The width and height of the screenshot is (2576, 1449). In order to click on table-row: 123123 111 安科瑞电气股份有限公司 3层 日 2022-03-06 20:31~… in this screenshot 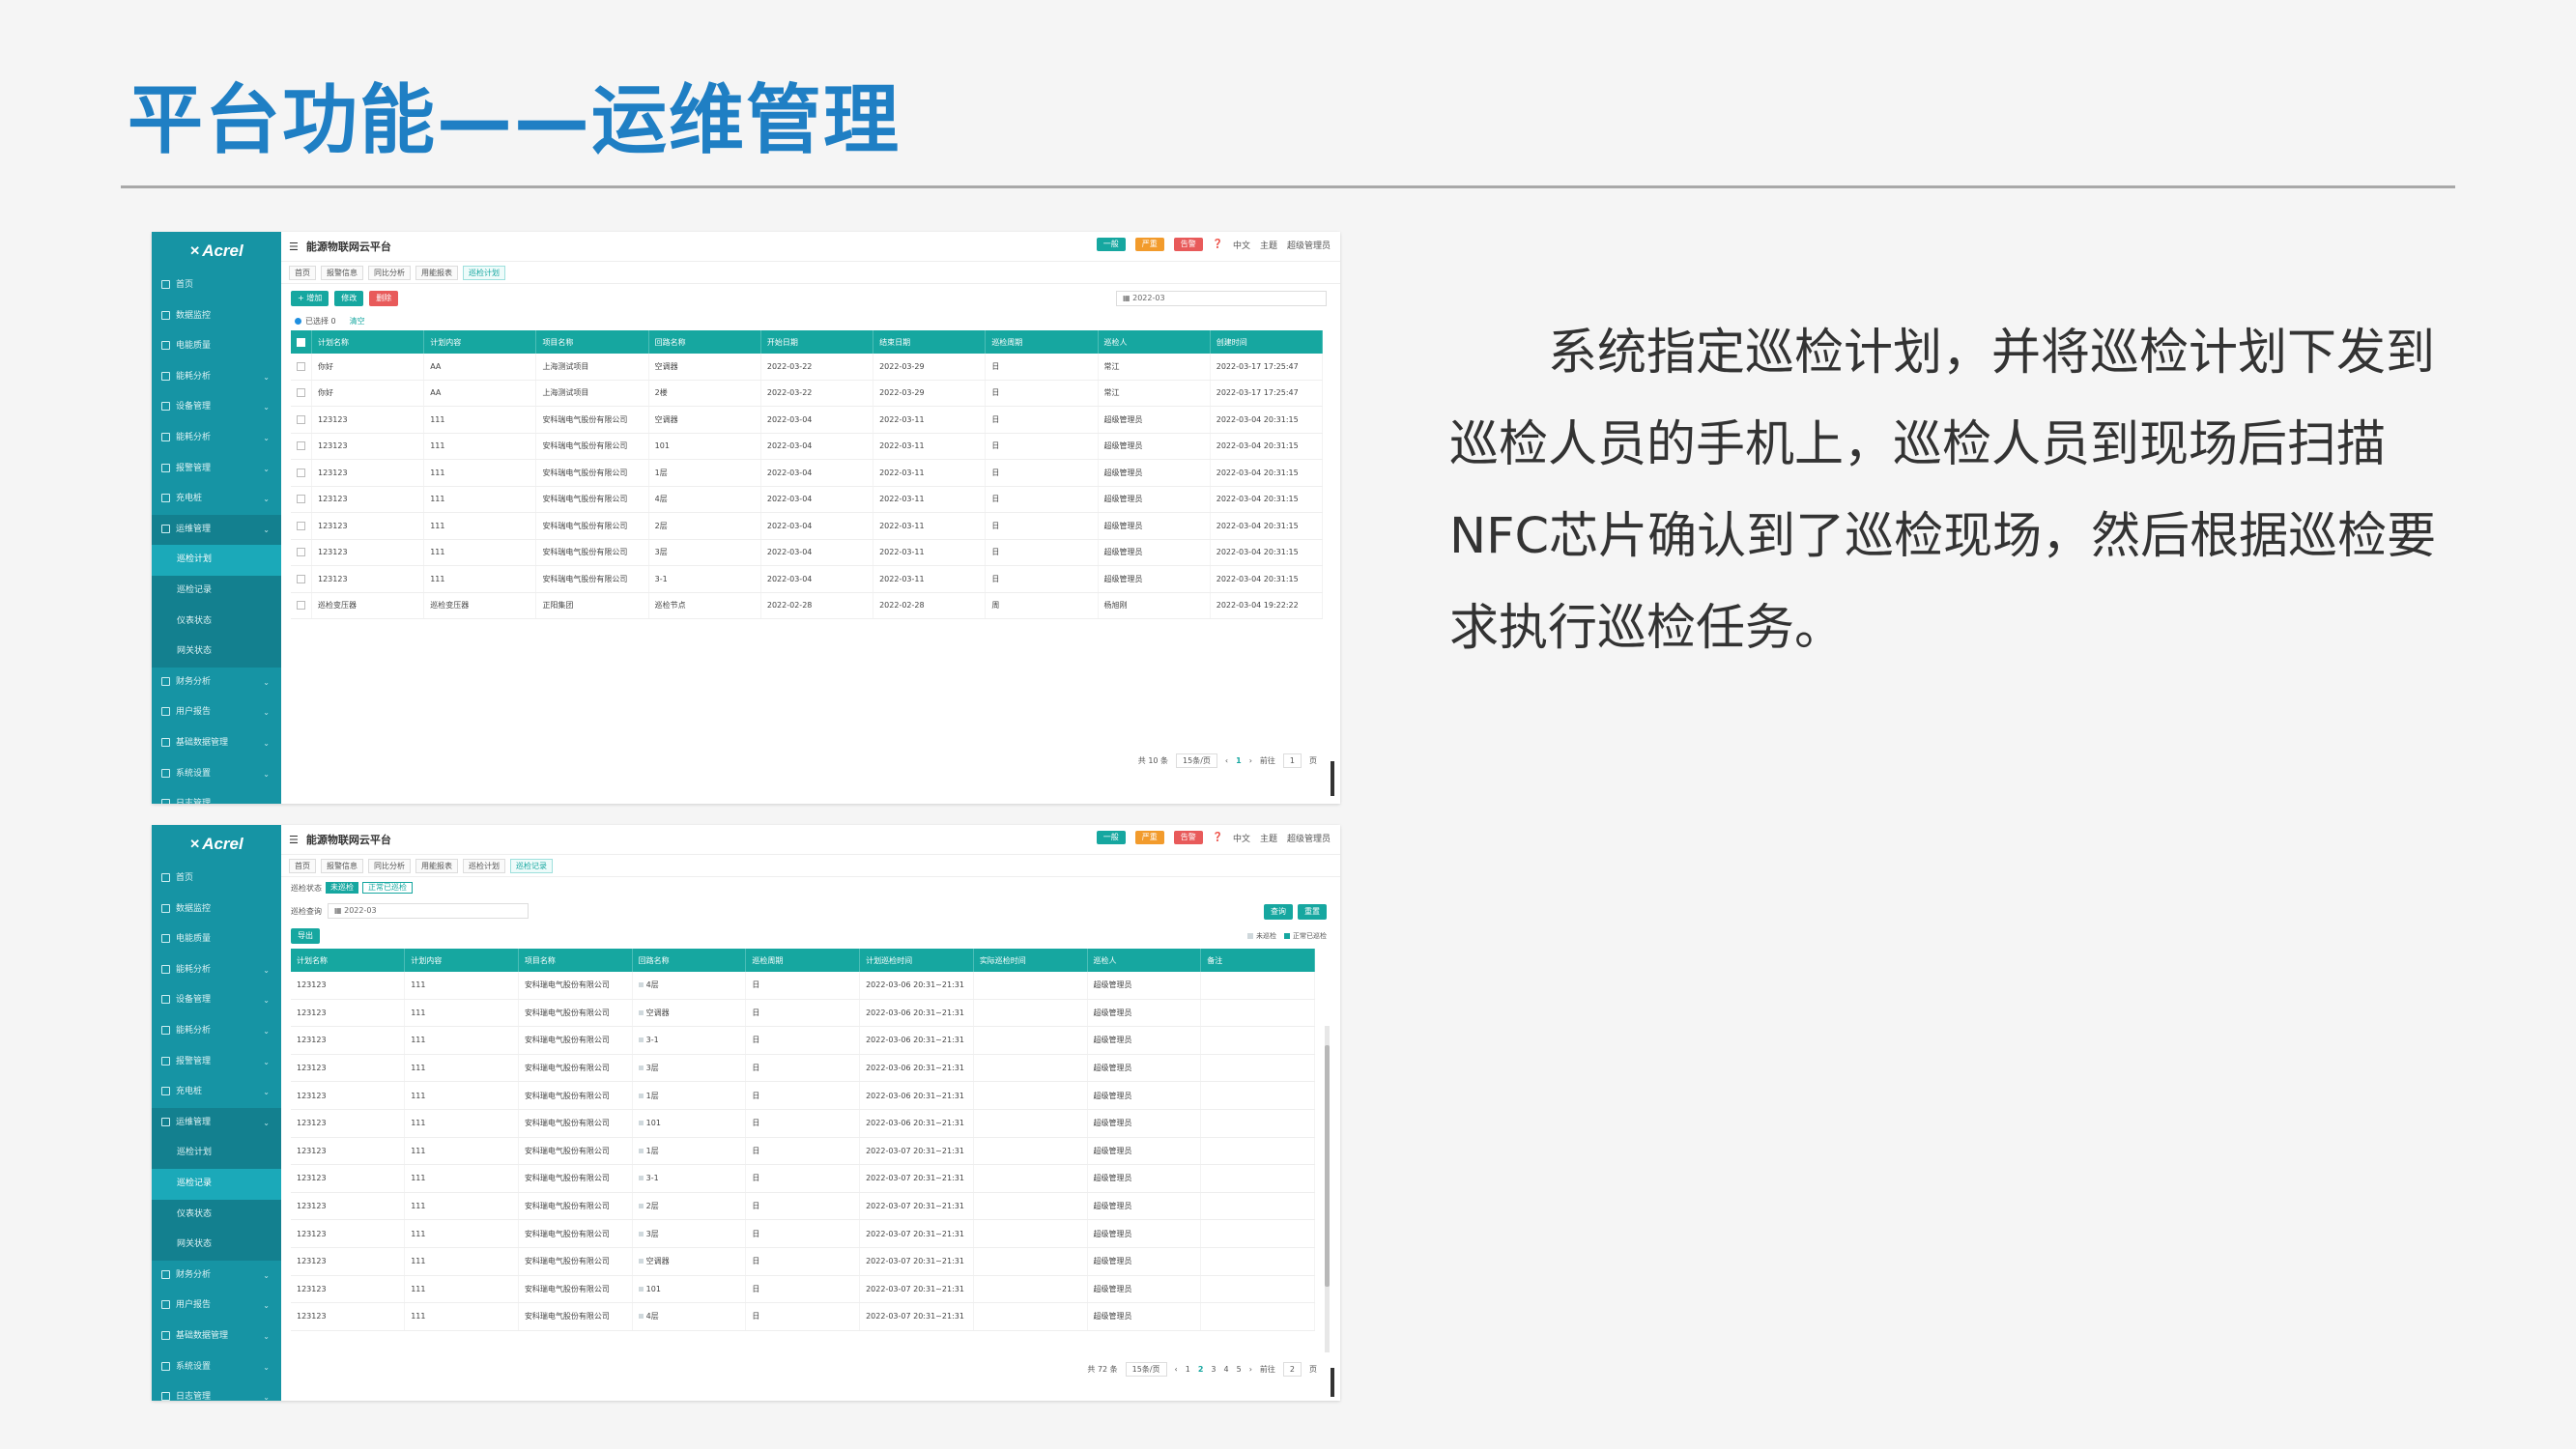, I will do `click(803, 1068)`.